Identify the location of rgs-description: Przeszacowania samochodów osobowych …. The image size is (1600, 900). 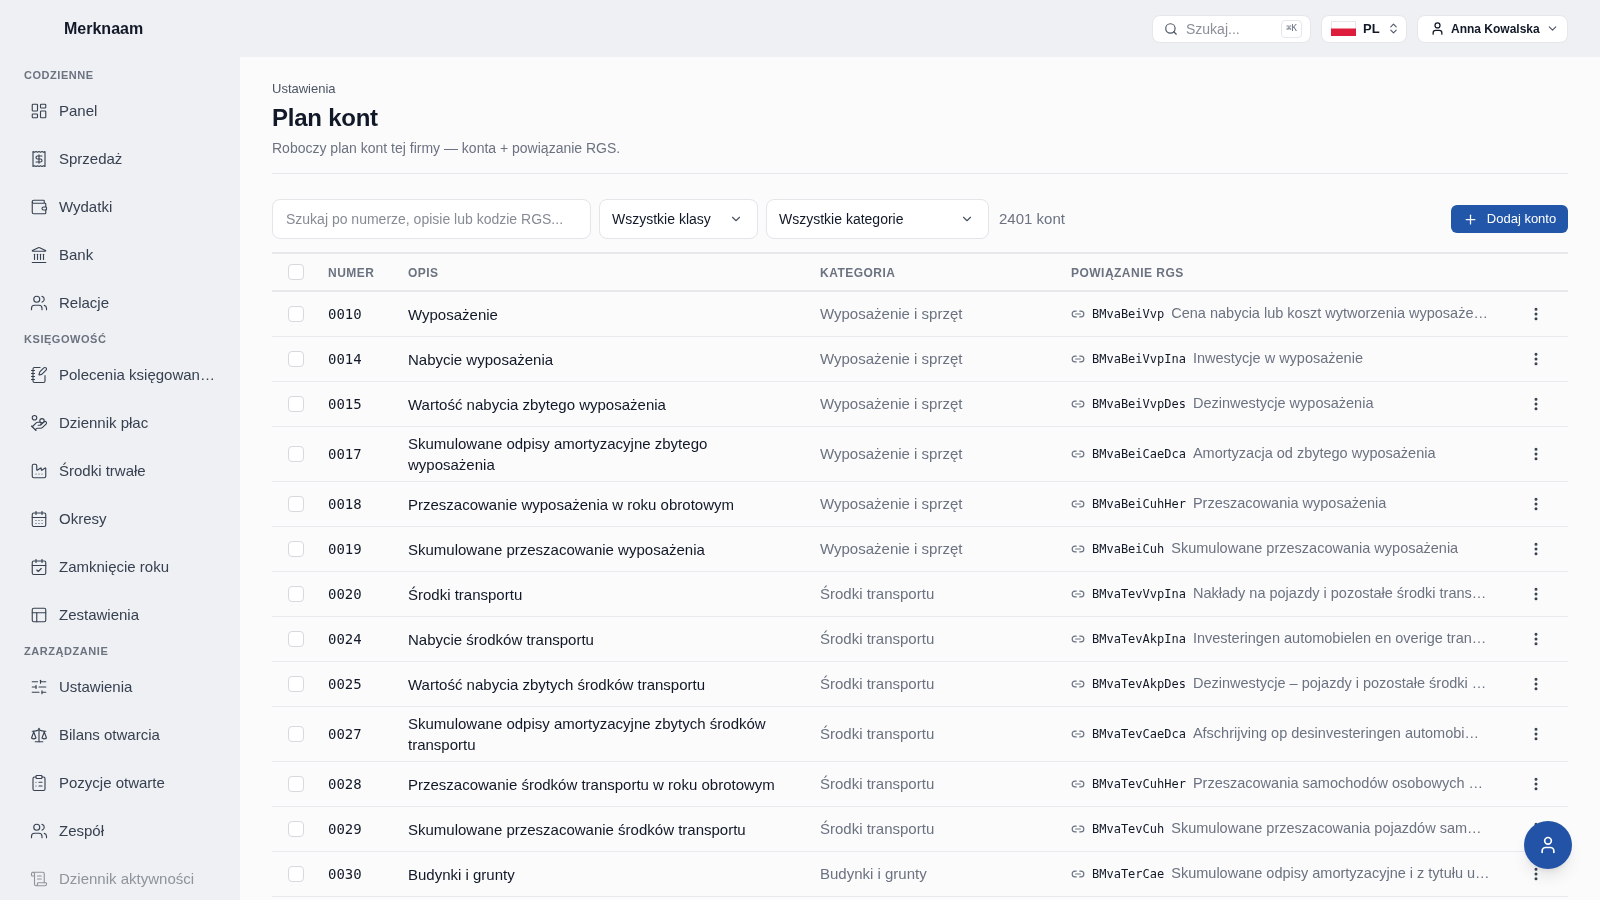
(1338, 784).